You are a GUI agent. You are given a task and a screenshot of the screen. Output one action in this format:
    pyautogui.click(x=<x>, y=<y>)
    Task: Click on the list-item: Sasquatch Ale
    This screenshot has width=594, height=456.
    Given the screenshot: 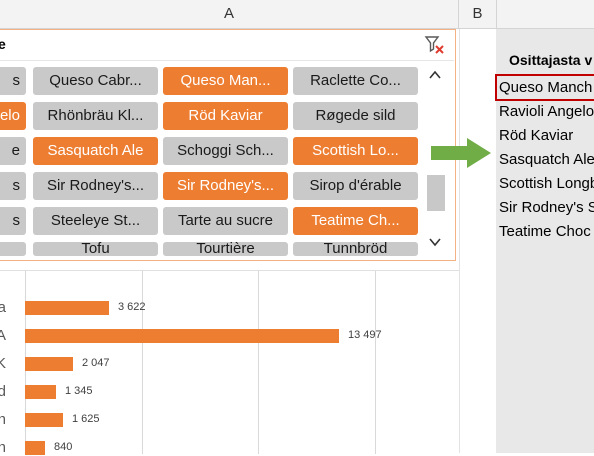 What is the action you would take?
    pyautogui.click(x=546, y=159)
    